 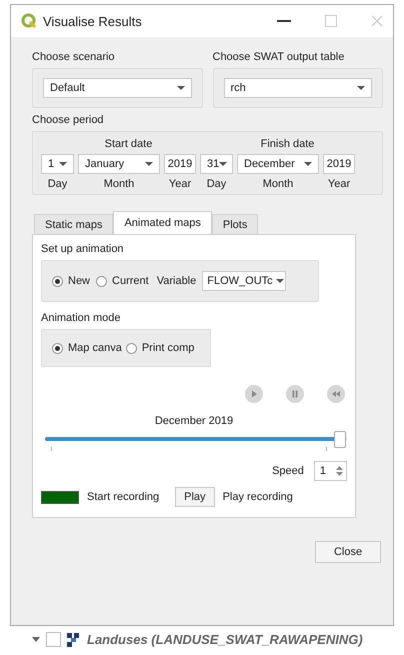 I want to click on radio-label: Current, so click(x=130, y=281).